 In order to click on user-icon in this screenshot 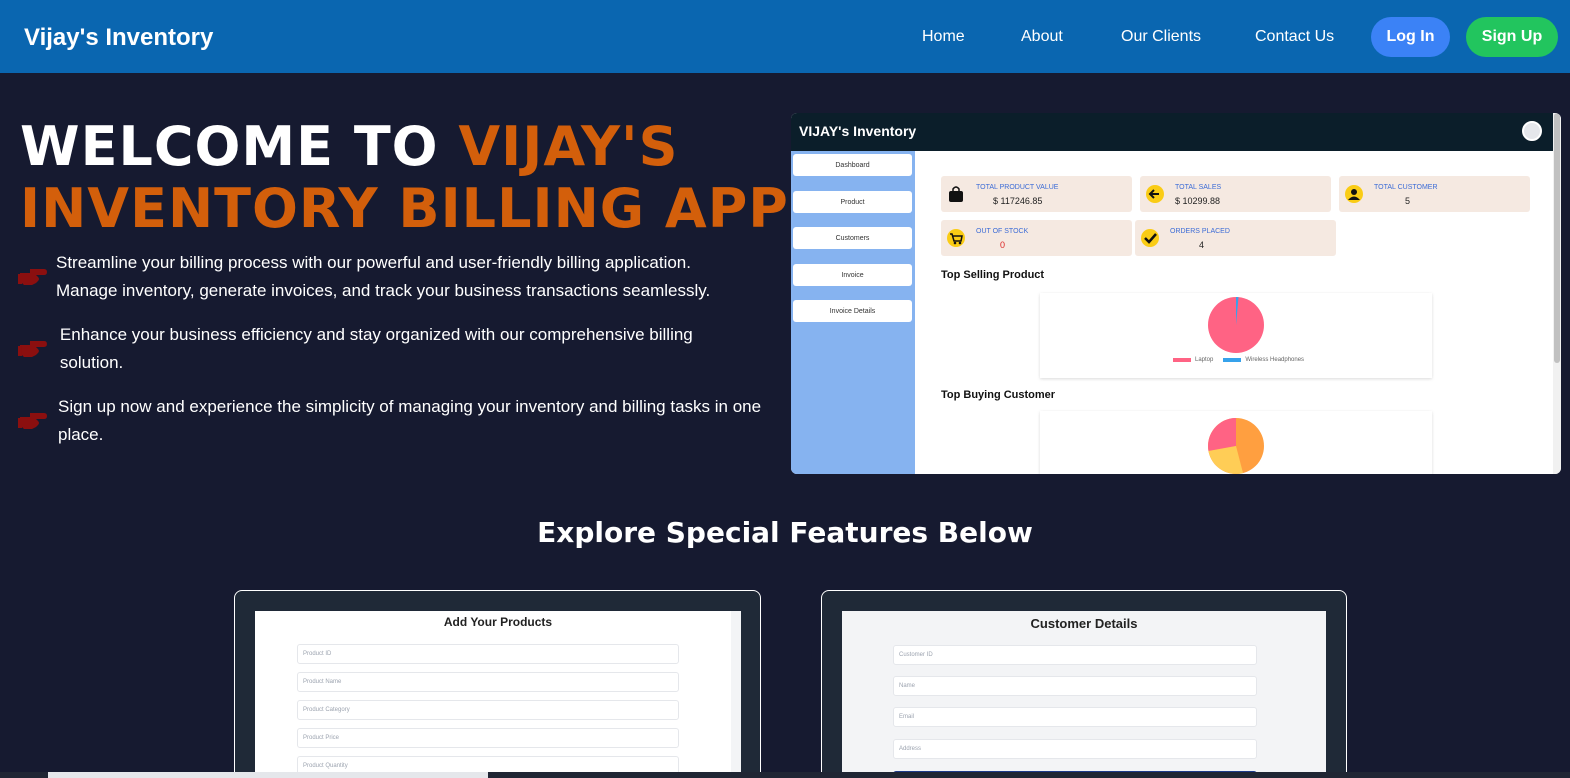, I will do `click(1354, 194)`.